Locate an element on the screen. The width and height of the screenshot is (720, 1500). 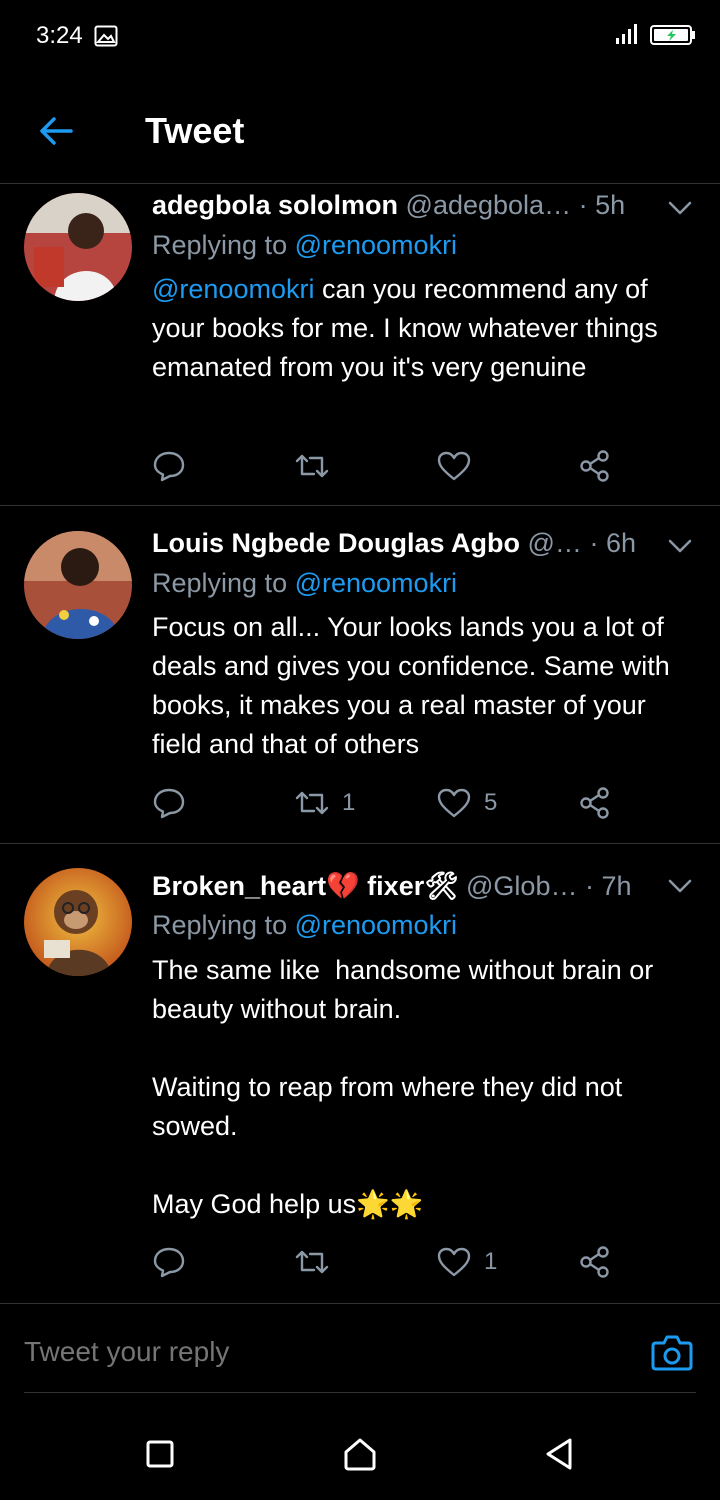
retweet-button: 1 is located at coordinates (324, 803).